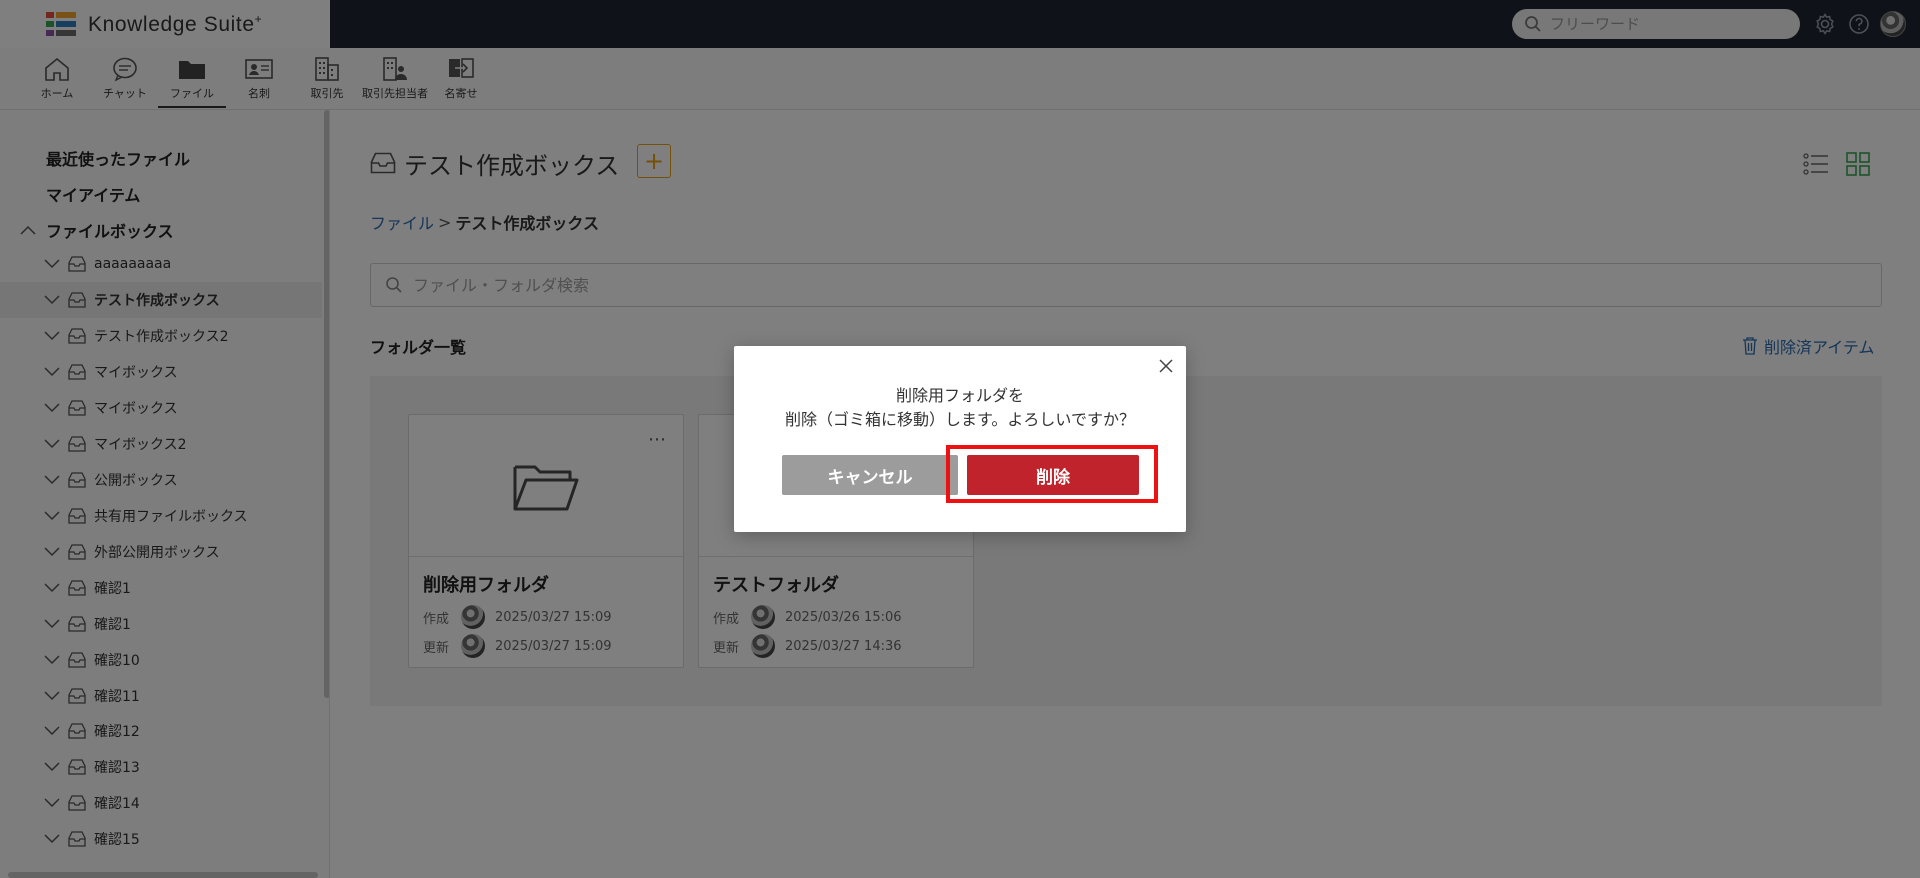  Describe the element at coordinates (960, 439) in the screenshot. I see `delete-confirm-dialog: 削除用フォルダを 削除（ゴミ箱に移動）します。よろしいですか？ キャンセル 削除` at that location.